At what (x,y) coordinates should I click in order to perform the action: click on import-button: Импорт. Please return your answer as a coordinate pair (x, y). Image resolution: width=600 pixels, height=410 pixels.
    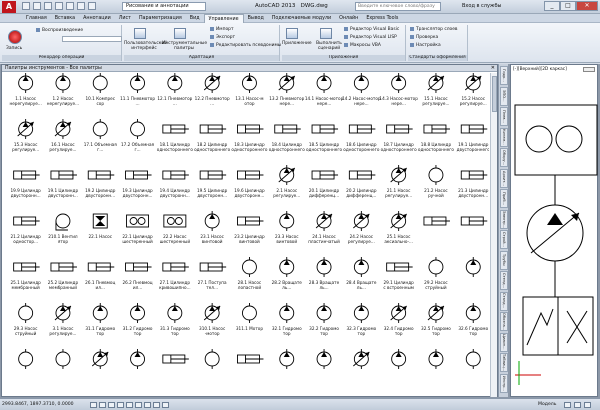
    Looking at the image, I should click on (222, 29).